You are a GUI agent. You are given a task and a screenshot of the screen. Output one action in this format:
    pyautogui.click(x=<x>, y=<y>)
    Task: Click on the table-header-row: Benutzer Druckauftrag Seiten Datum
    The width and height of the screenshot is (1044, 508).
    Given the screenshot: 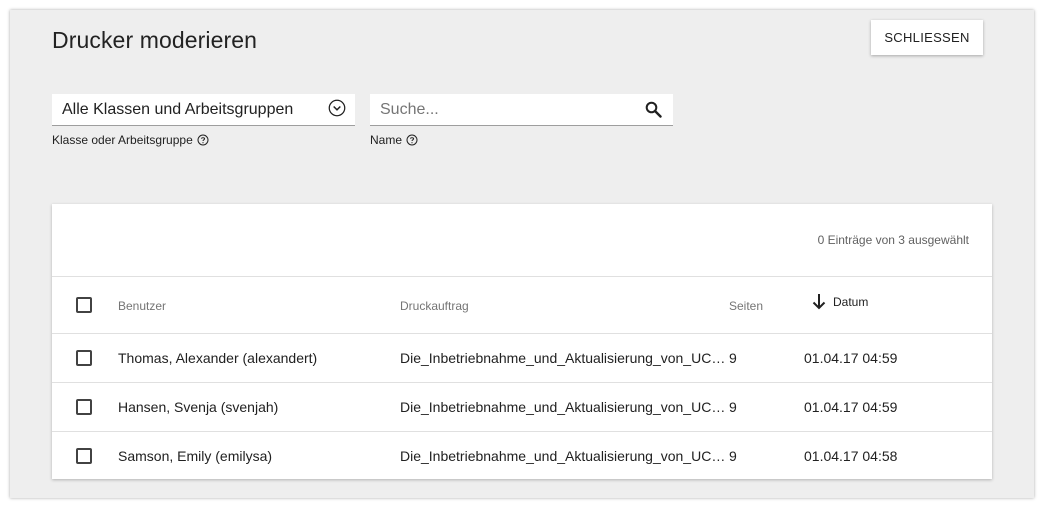 What is the action you would take?
    pyautogui.click(x=522, y=304)
    